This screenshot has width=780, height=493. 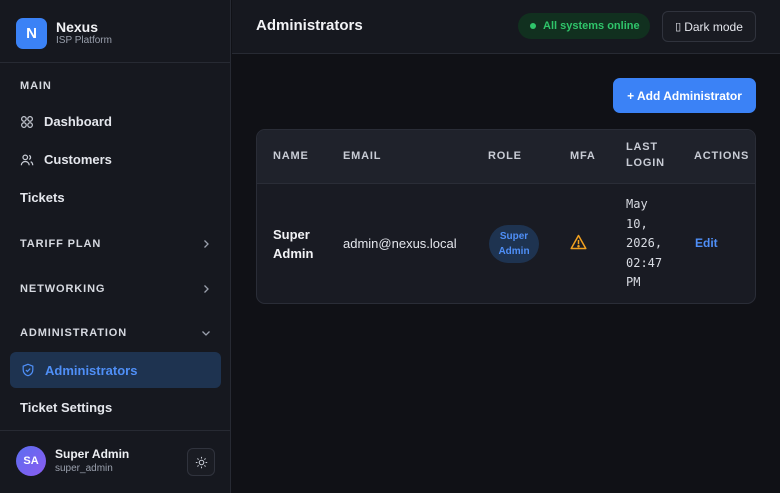 What do you see at coordinates (678, 27) in the screenshot?
I see `moon-icon: ▯` at bounding box center [678, 27].